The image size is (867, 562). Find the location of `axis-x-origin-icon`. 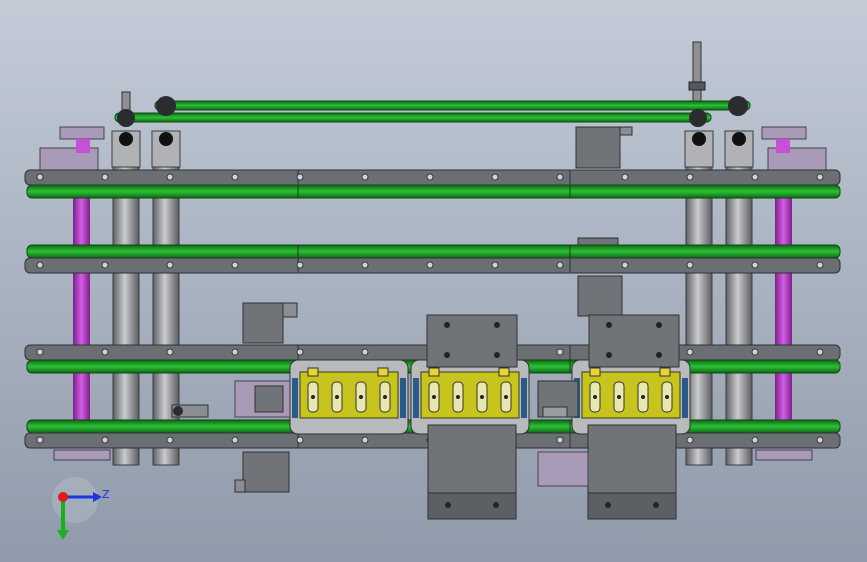

axis-x-origin-icon is located at coordinates (63, 497).